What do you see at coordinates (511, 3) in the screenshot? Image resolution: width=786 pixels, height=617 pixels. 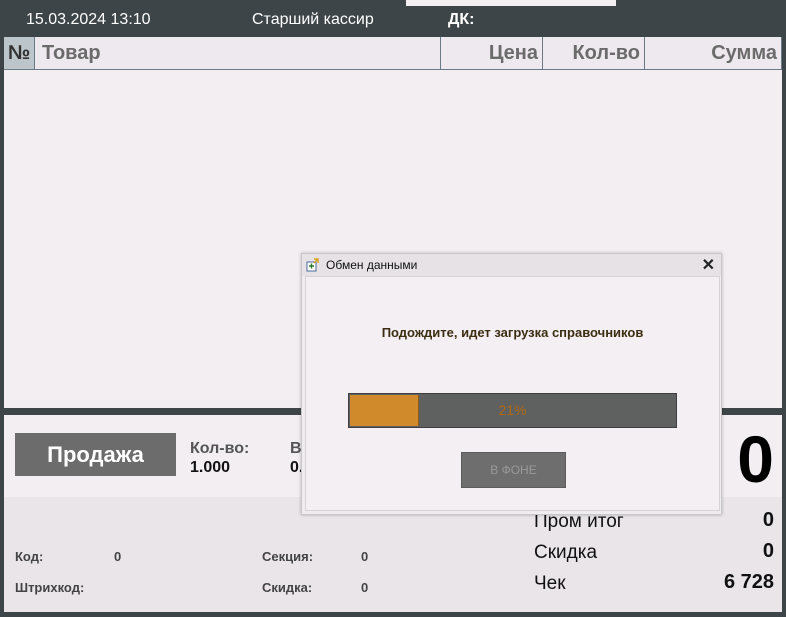 I see `top-strip` at bounding box center [511, 3].